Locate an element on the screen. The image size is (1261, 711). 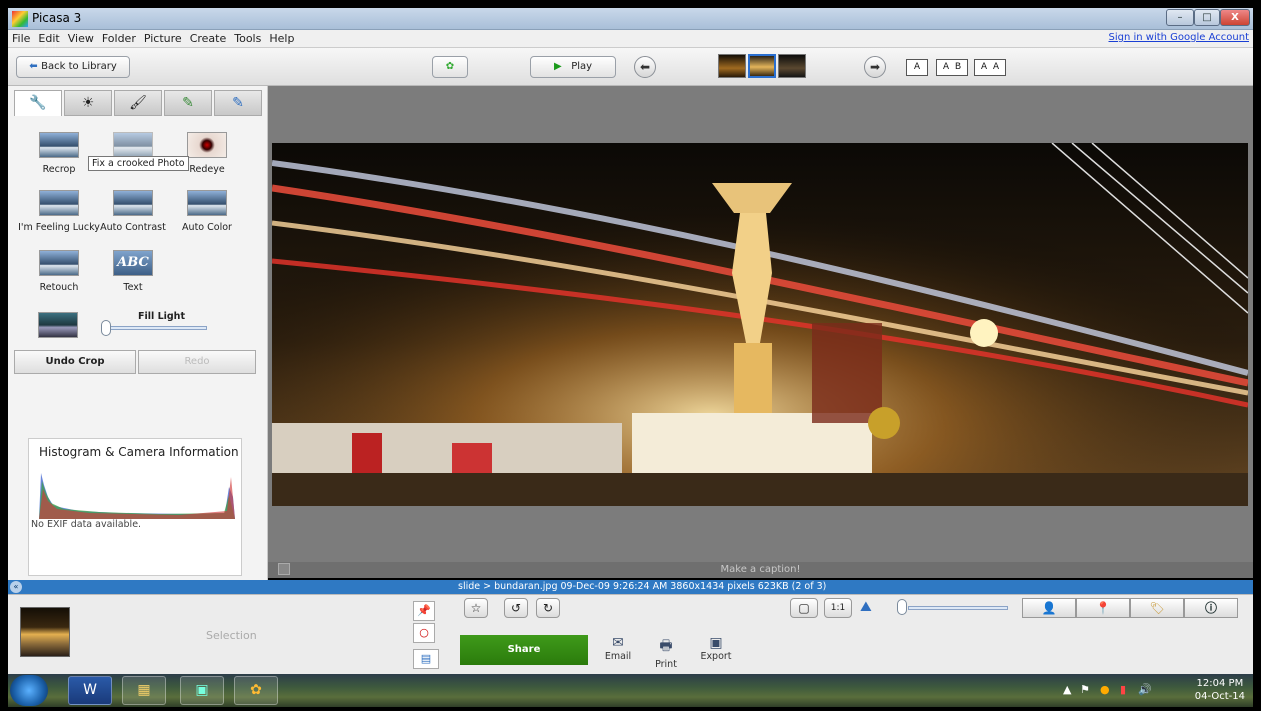
caption-toggle-icon is located at coordinates (284, 569).